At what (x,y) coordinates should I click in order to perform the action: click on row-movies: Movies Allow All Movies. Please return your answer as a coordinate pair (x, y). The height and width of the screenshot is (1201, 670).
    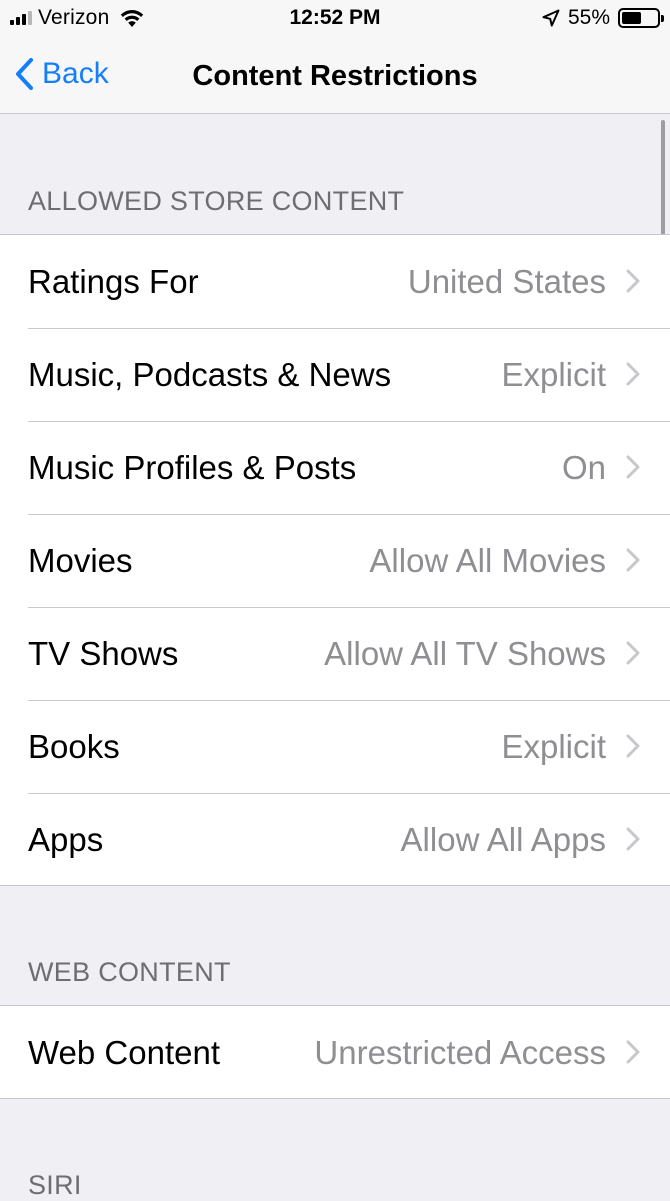
    Looking at the image, I should click on (335, 560).